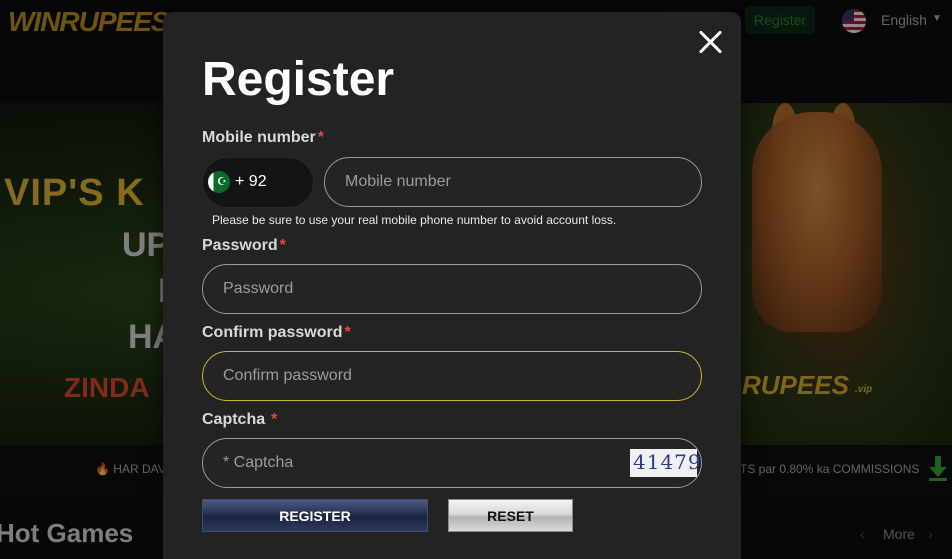  What do you see at coordinates (263, 137) in the screenshot?
I see `mobile-number-label: Mobile number *` at bounding box center [263, 137].